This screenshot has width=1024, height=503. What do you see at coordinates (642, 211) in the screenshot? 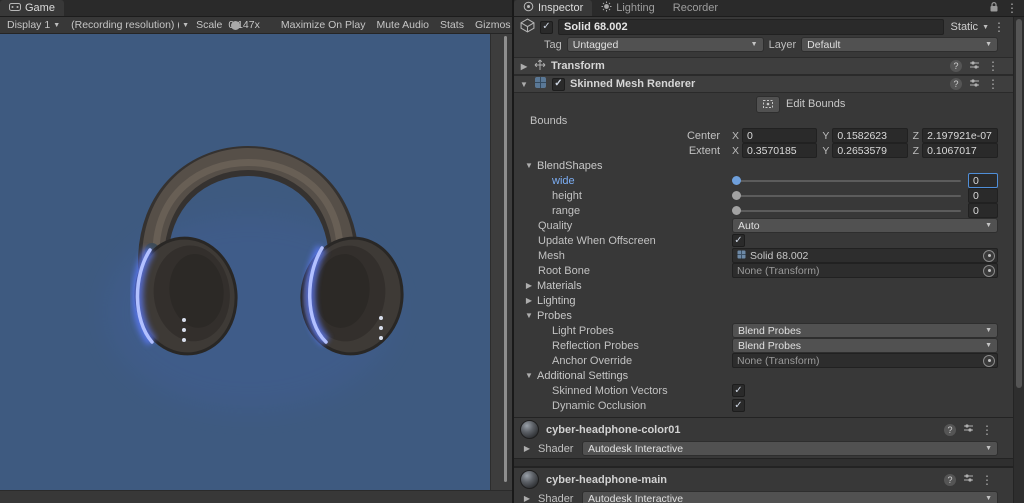
I see `blendshape-range-label: range` at bounding box center [642, 211].